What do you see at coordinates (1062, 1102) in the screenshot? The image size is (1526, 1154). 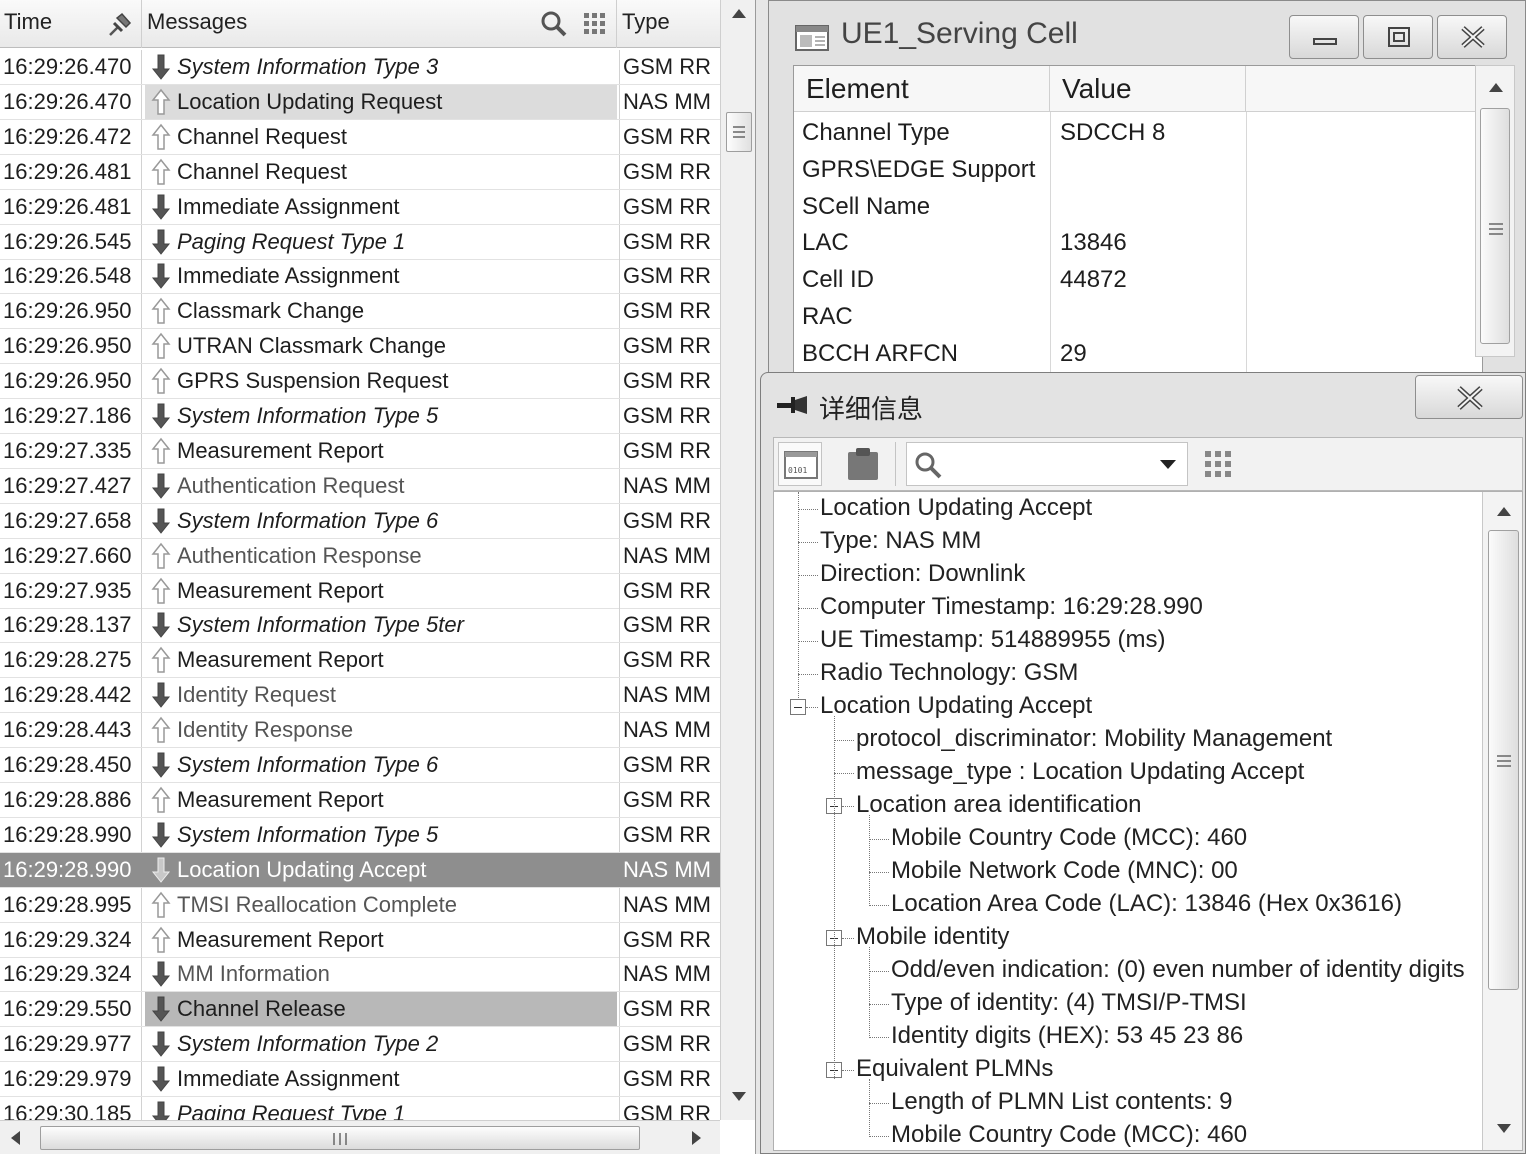 I see `tree-node: Length of PLMN List contents: 9` at bounding box center [1062, 1102].